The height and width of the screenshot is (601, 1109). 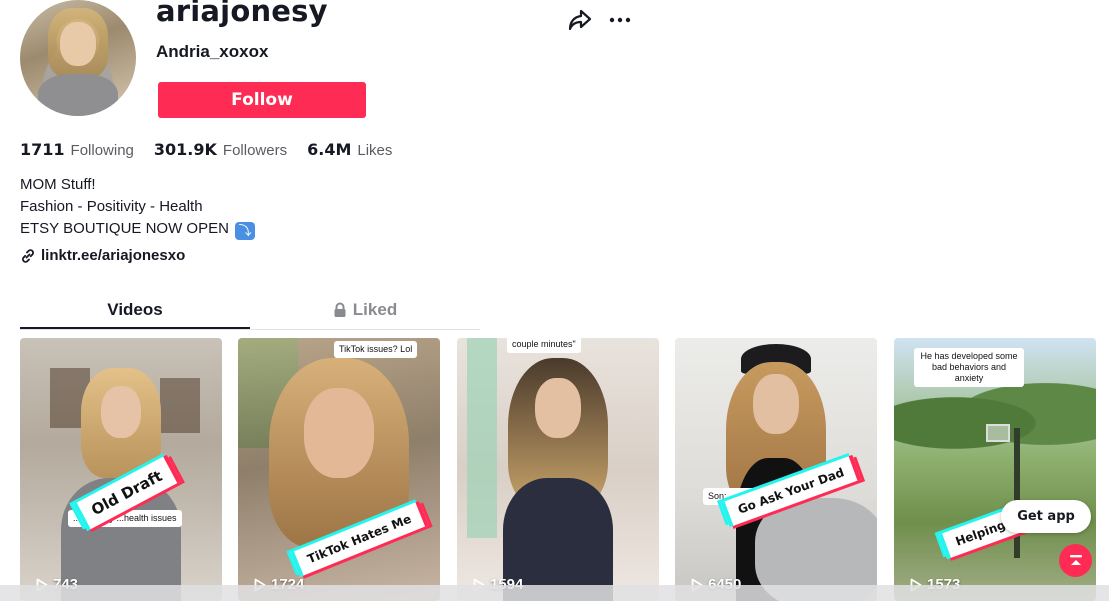 I want to click on username: ariajonesy, so click(x=242, y=14).